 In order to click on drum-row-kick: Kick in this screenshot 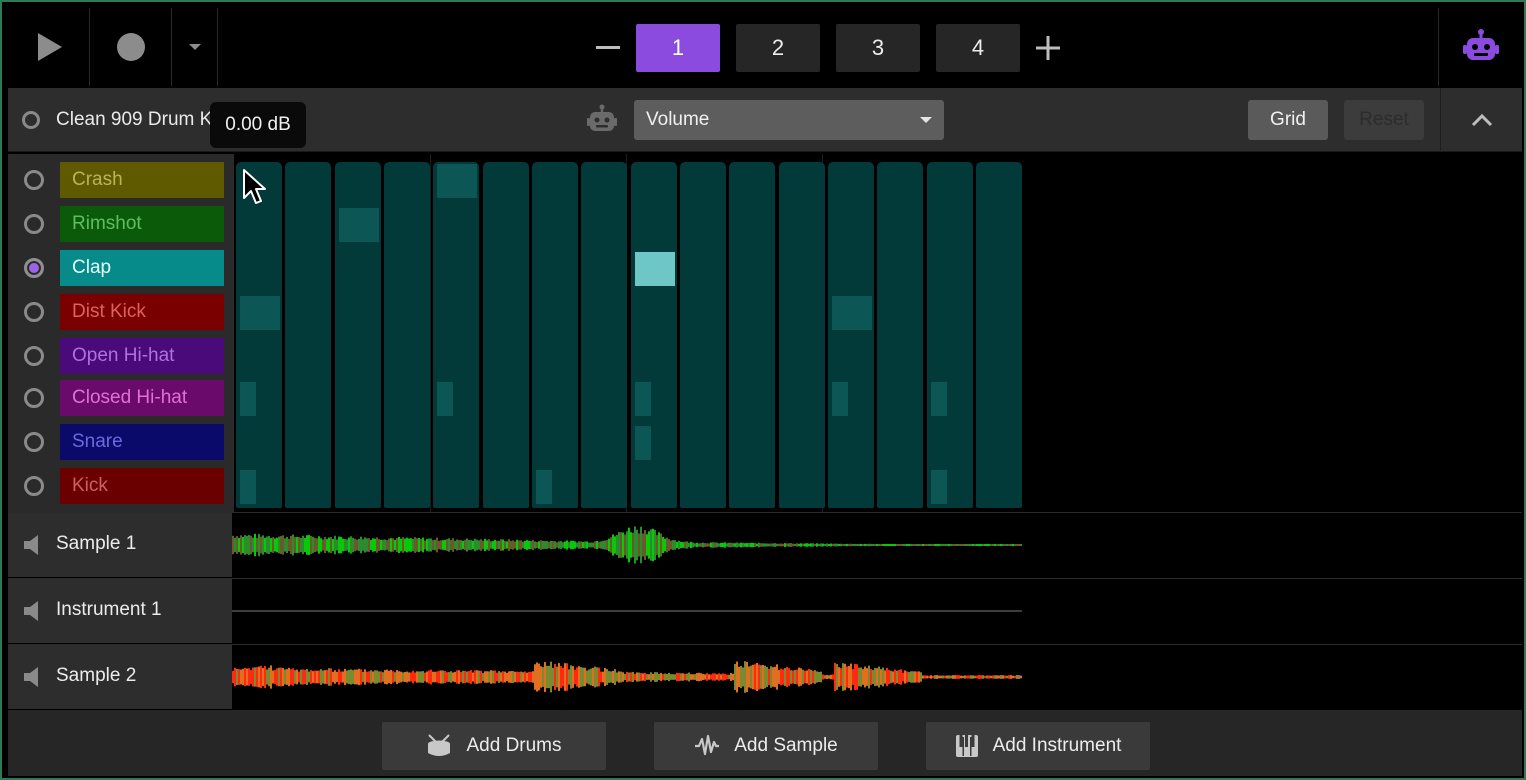, I will do `click(121, 486)`.